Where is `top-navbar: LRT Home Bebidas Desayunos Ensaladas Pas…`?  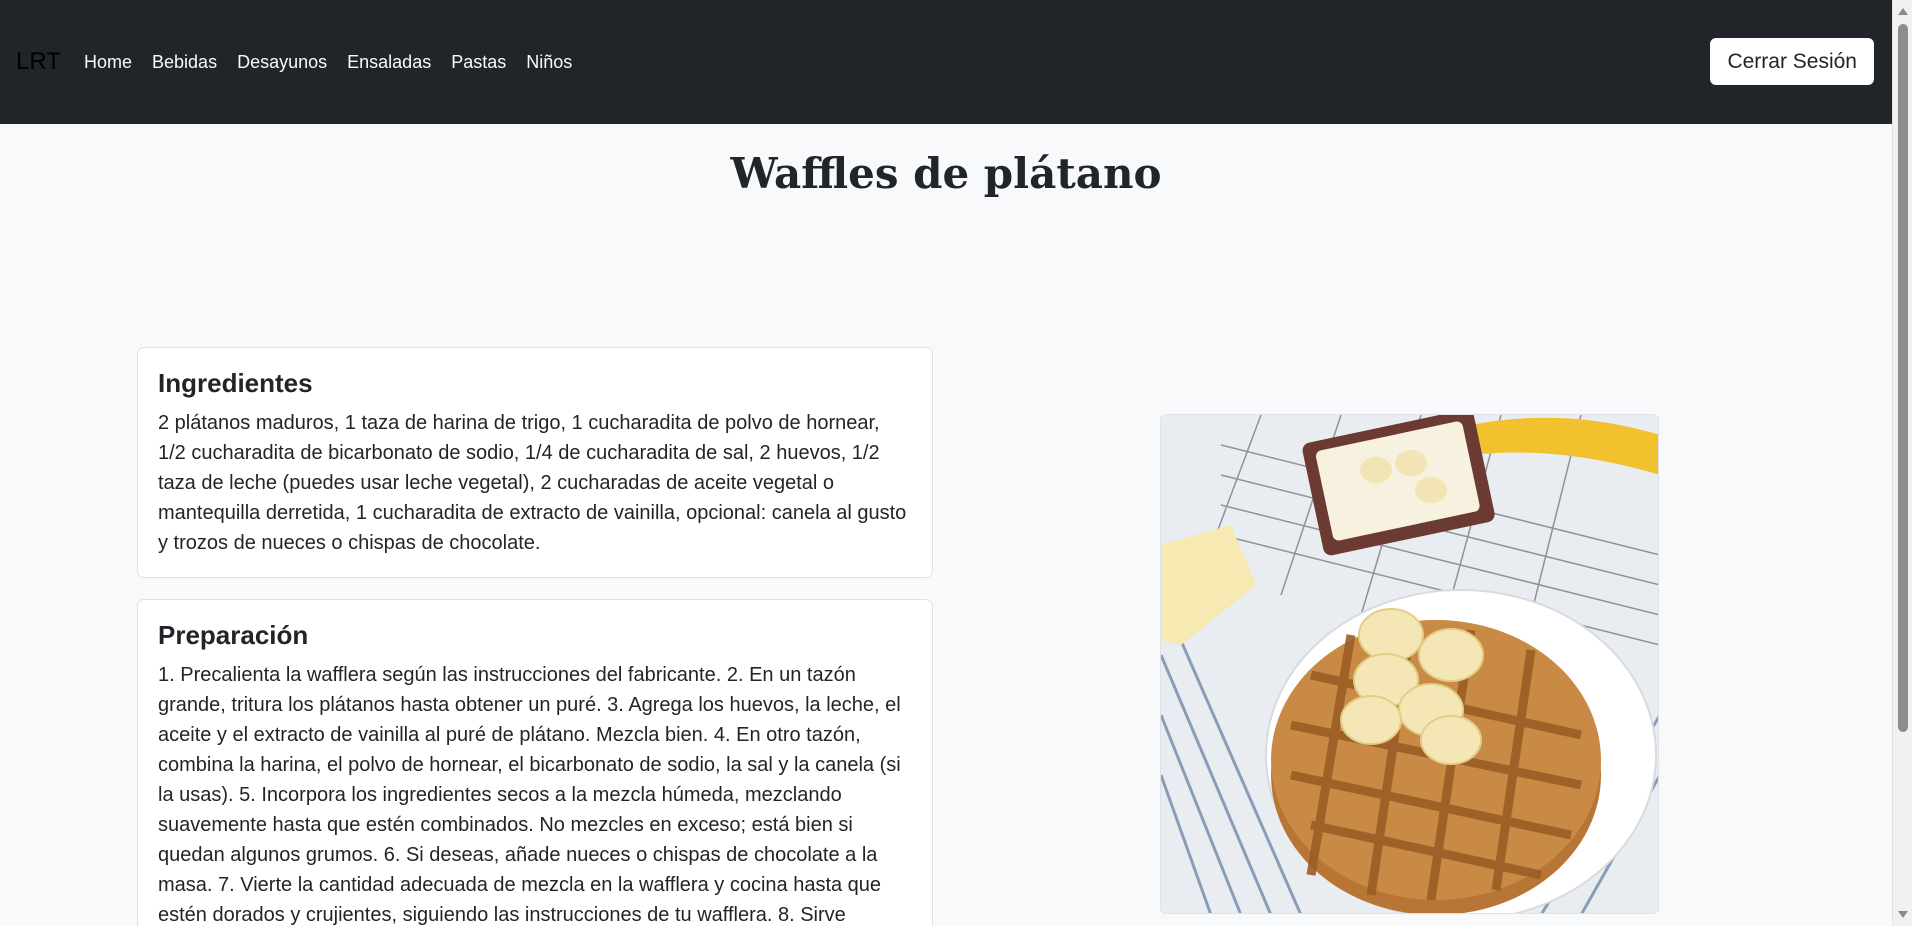 top-navbar: LRT Home Bebidas Desayunos Ensaladas Pas… is located at coordinates (946, 62).